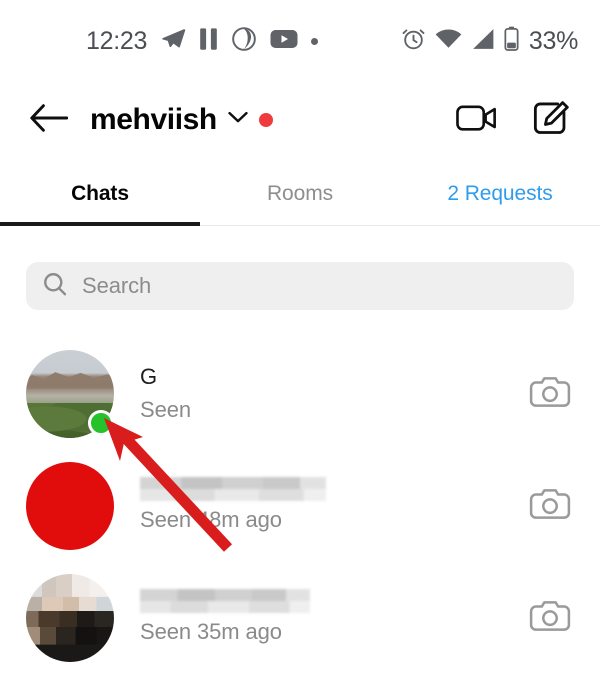  I want to click on chat-status: Seen 48m ago, so click(211, 519).